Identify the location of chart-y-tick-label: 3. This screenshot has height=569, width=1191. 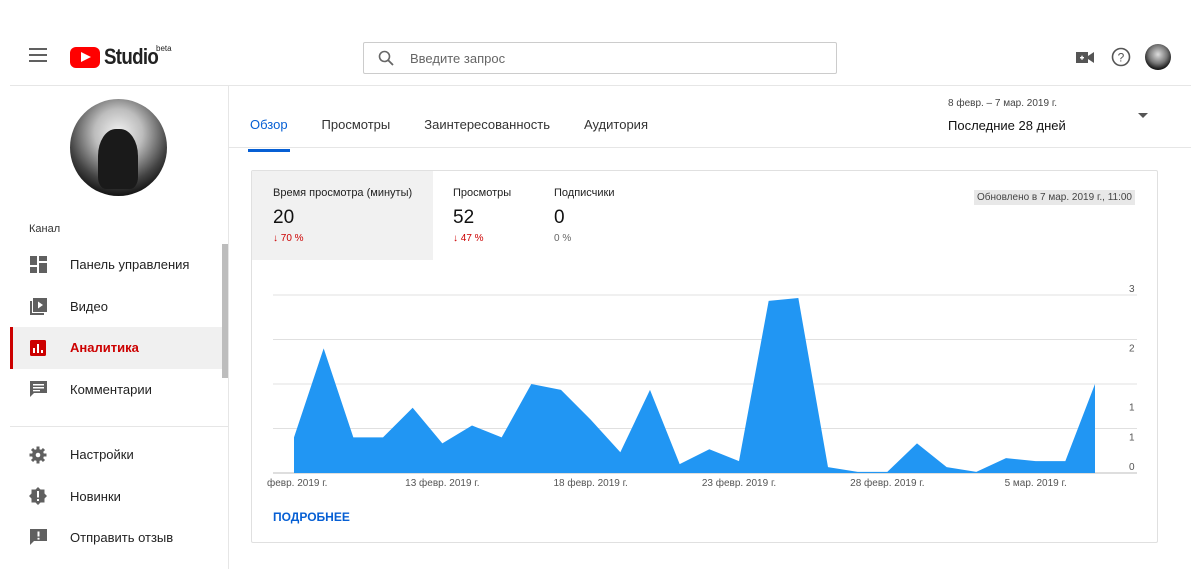
(1132, 289).